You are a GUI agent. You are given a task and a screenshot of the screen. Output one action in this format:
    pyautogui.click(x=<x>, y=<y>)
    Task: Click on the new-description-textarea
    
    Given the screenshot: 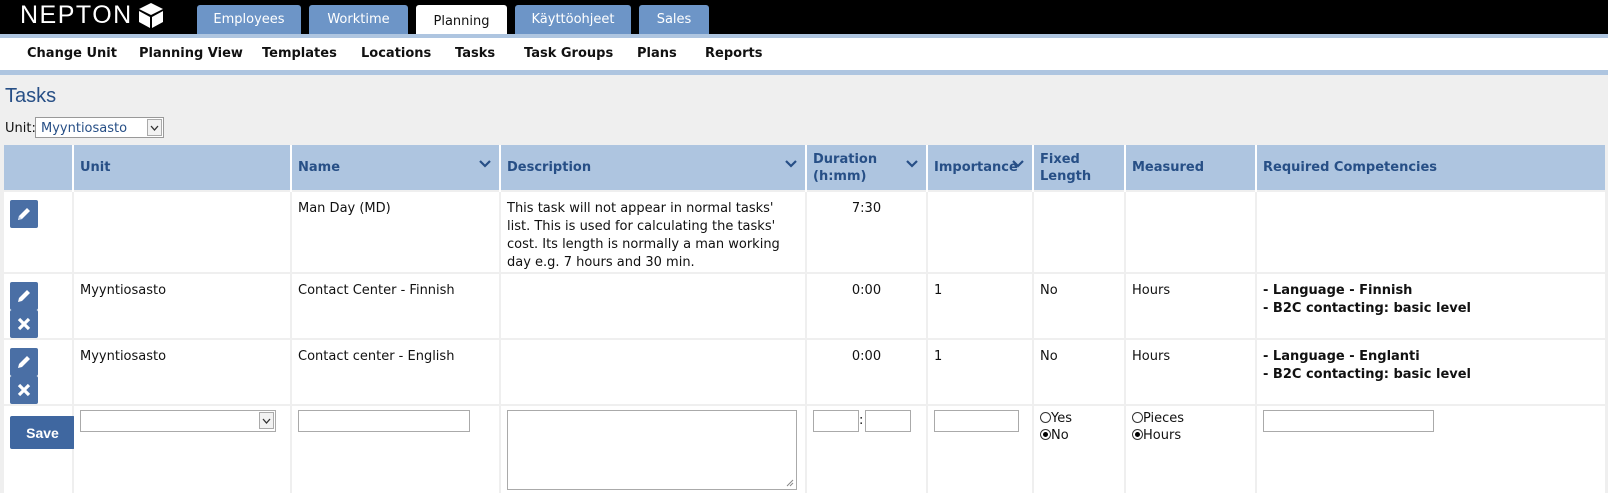 What is the action you would take?
    pyautogui.click(x=652, y=450)
    